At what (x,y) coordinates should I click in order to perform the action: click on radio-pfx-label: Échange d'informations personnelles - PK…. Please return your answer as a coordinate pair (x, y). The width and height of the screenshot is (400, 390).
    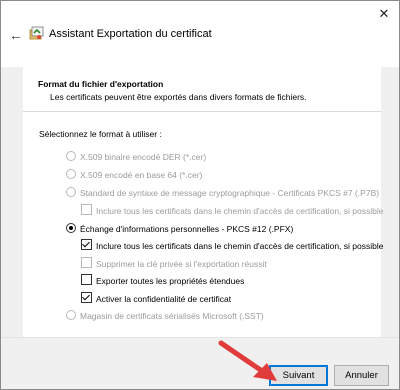
    Looking at the image, I should click on (187, 229).